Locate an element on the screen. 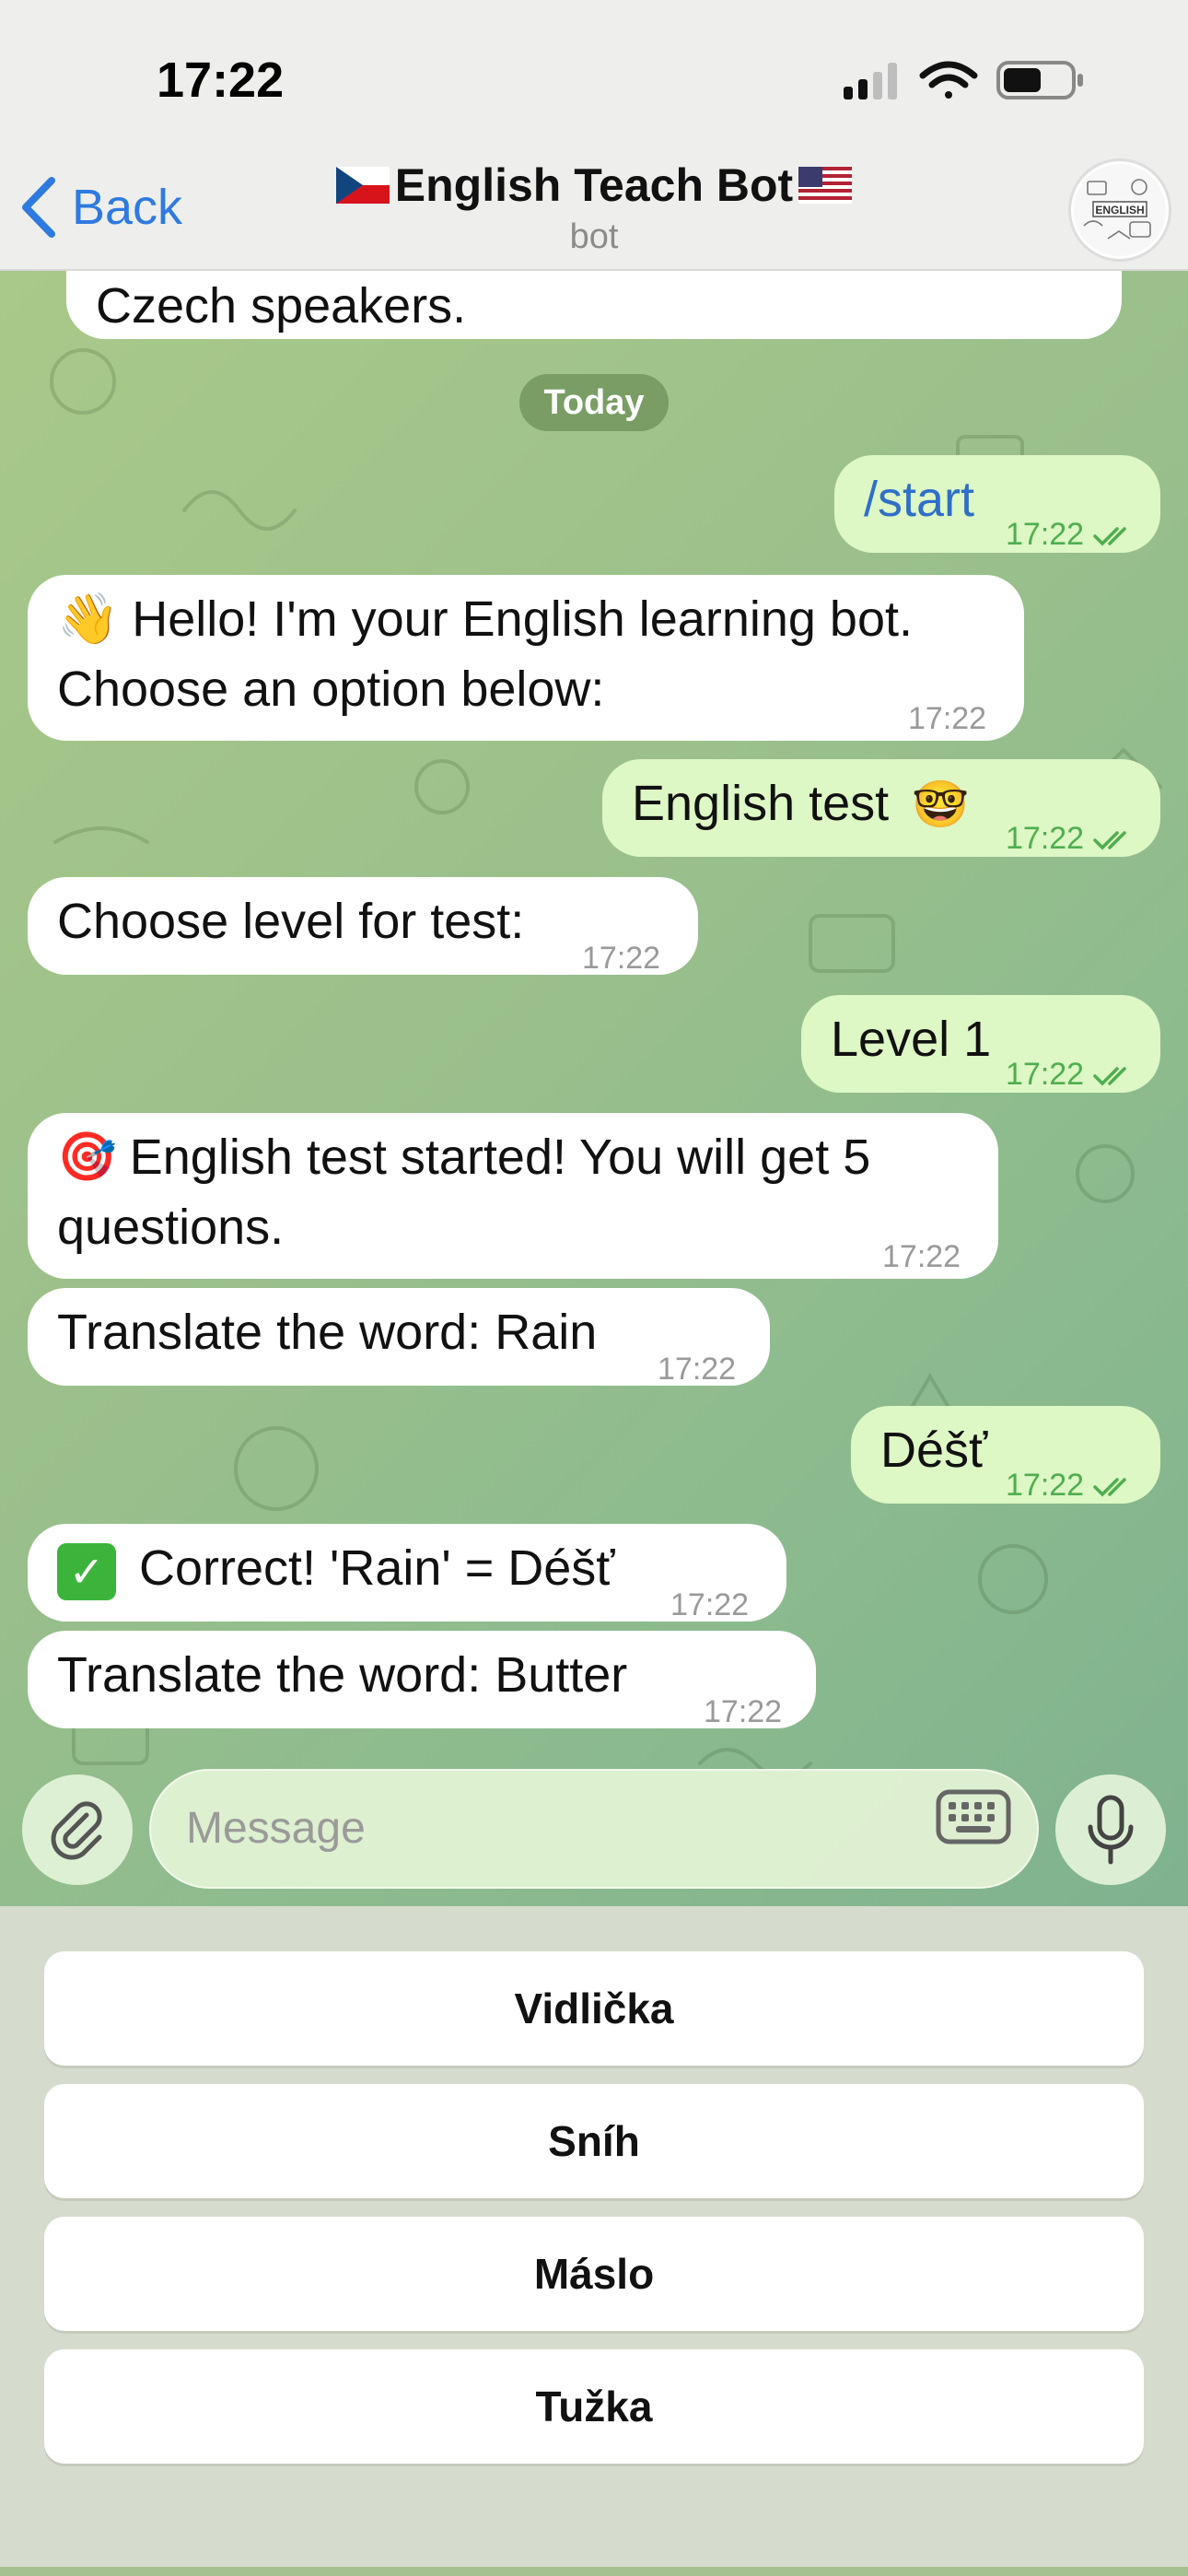  paperclip-icon is located at coordinates (76, 1830).